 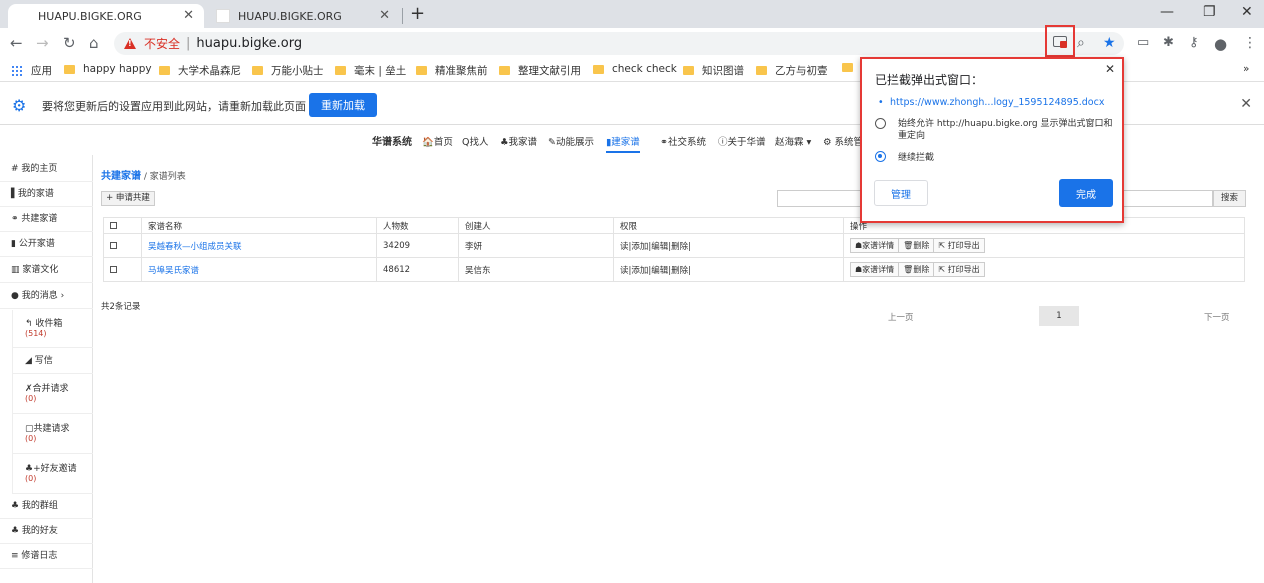 What do you see at coordinates (417, 13) in the screenshot?
I see `new-tab-icon: +` at bounding box center [417, 13].